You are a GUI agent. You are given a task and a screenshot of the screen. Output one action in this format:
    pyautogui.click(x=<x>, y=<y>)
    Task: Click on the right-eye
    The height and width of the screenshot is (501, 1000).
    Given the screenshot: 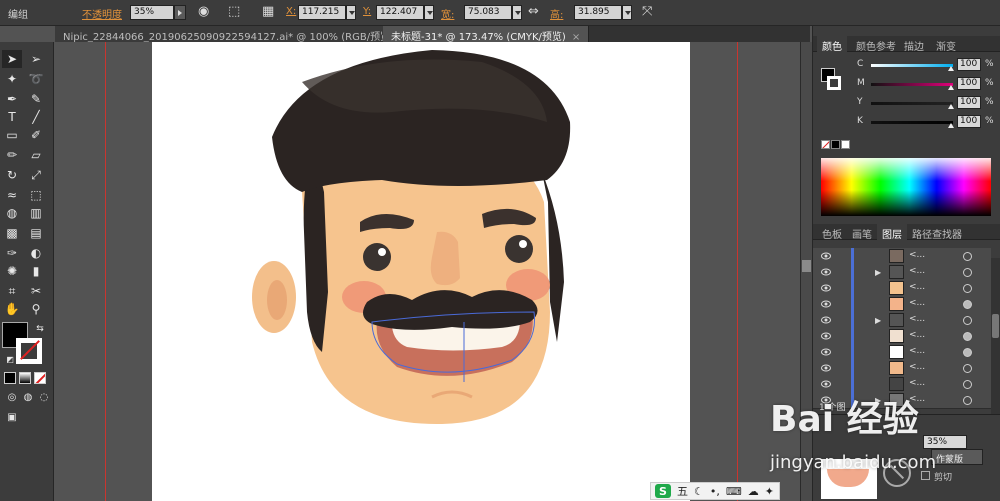 What is the action you would take?
    pyautogui.click(x=519, y=249)
    